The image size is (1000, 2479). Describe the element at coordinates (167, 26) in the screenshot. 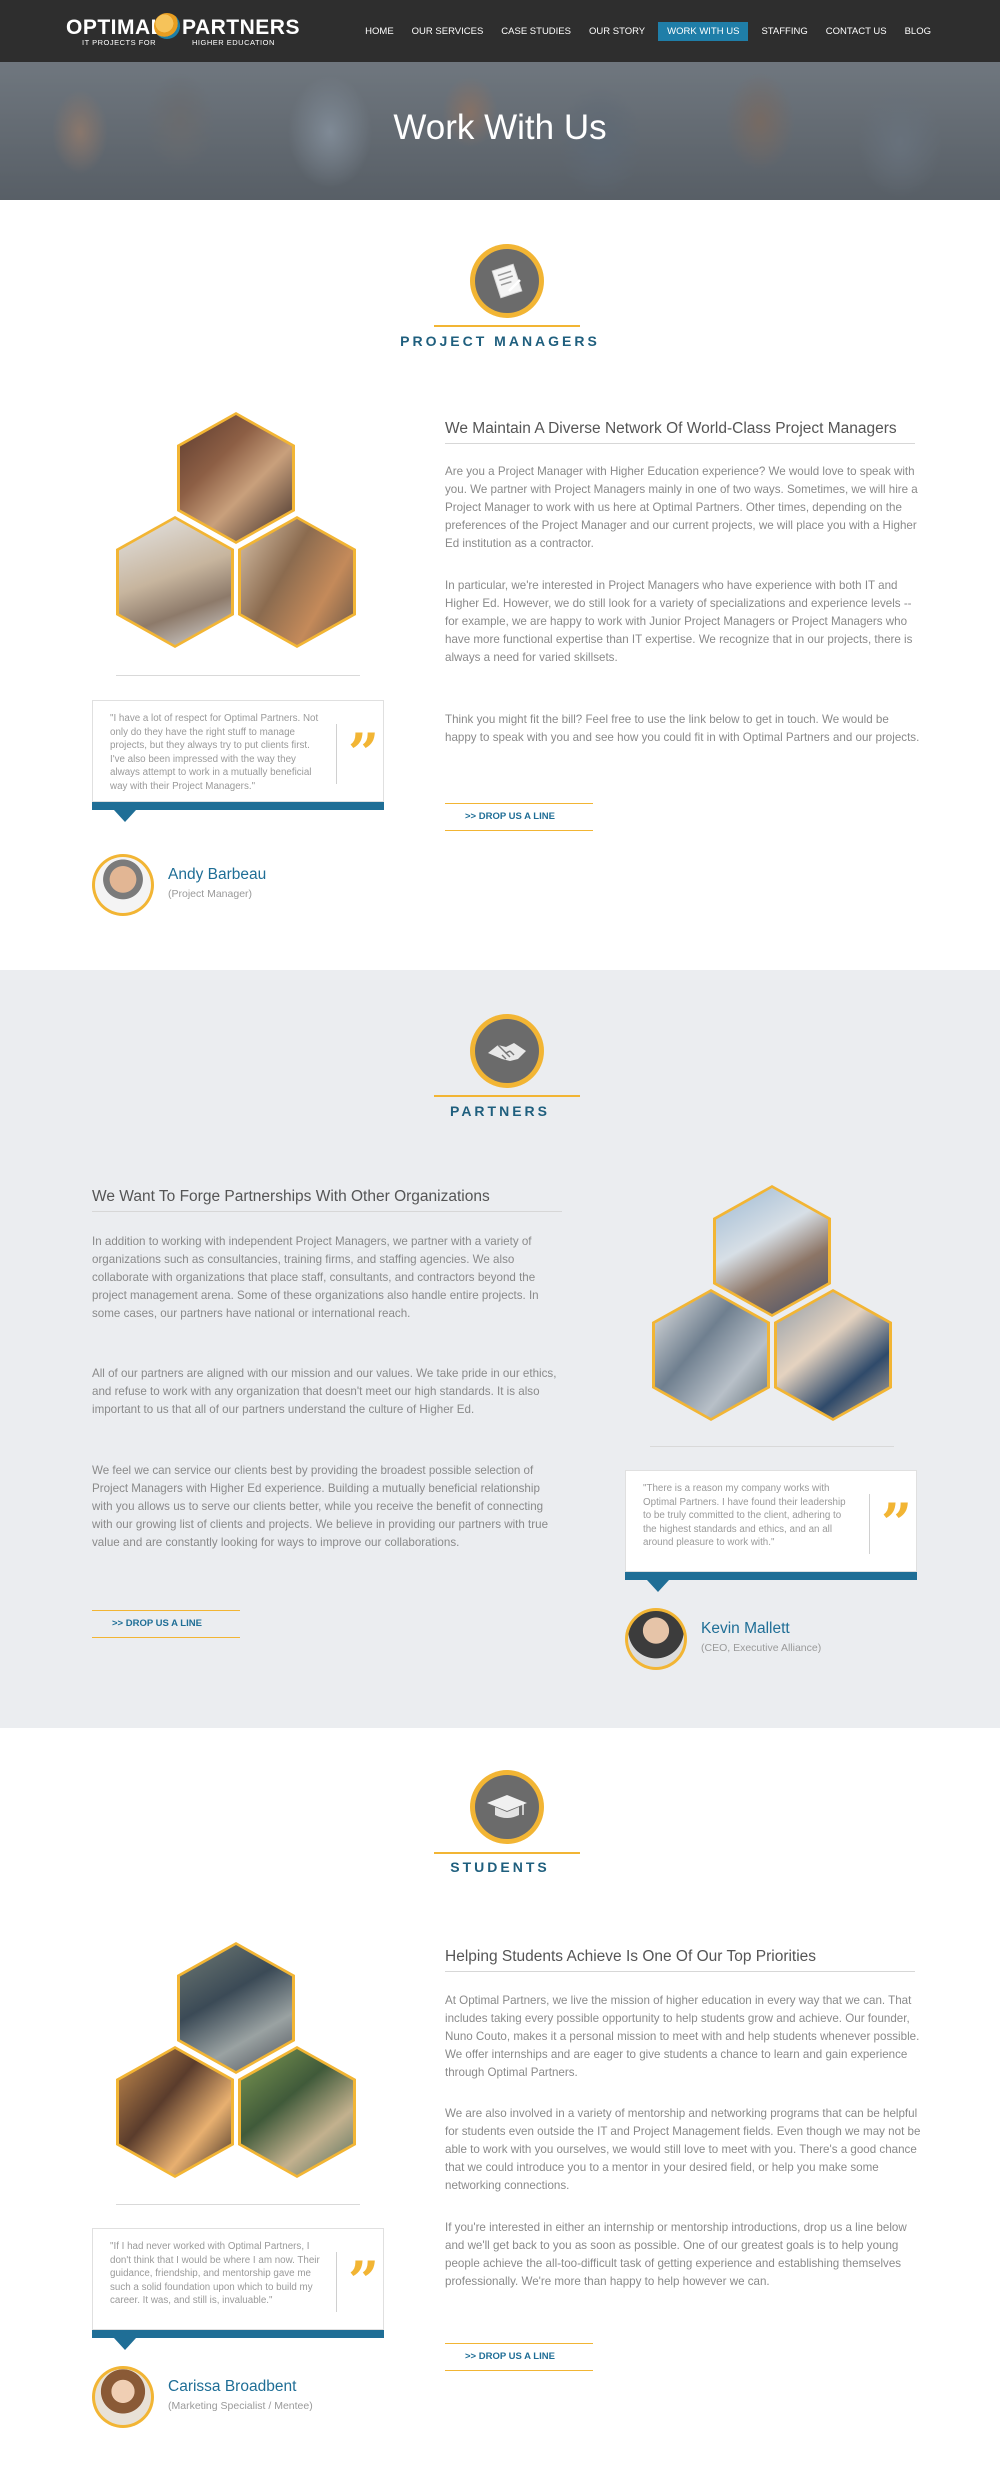

I see `globe-icon` at that location.